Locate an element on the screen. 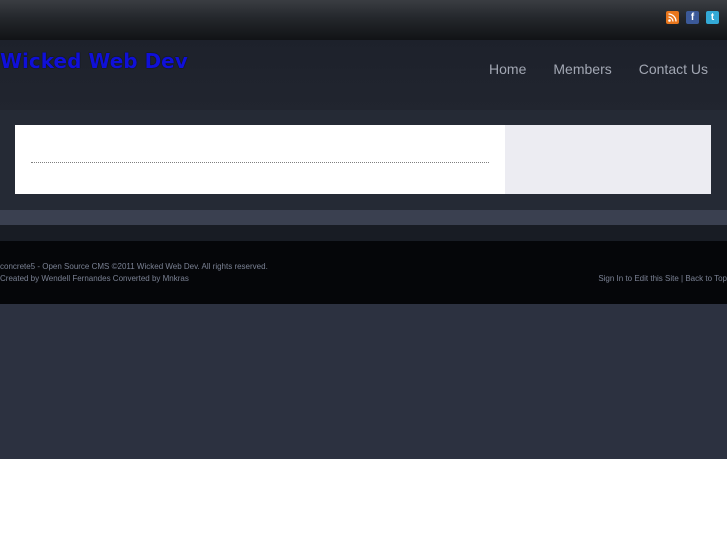  back-to-top-link: Back to Top is located at coordinates (706, 278).